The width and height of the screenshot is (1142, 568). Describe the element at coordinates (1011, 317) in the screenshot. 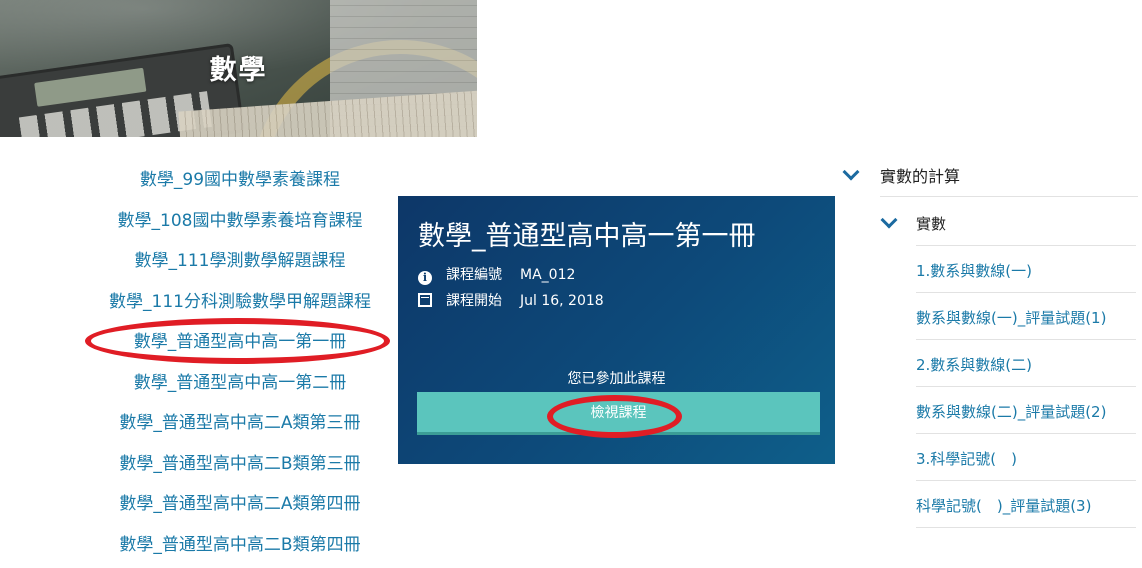

I see `outline-unit-link: 數系與數線(一)_評量試題(1)` at that location.